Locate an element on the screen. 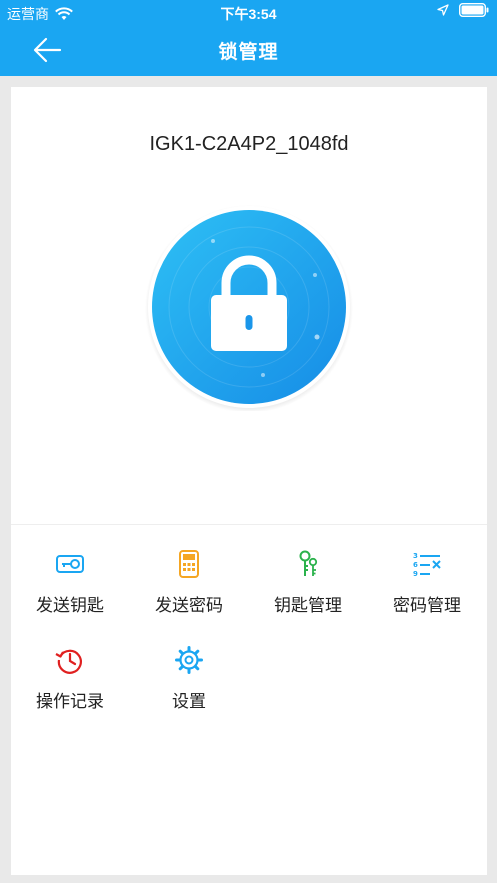 The height and width of the screenshot is (883, 497). gear-icon is located at coordinates (189, 660).